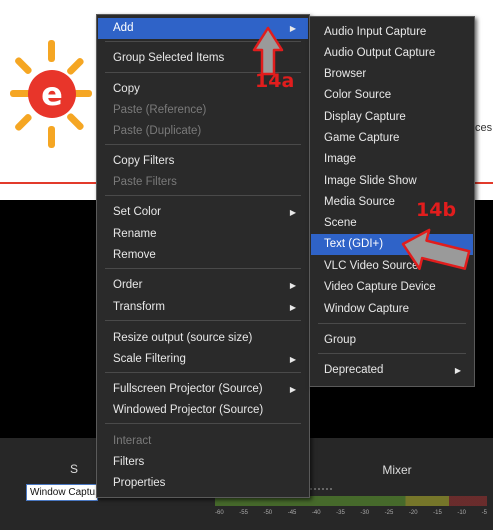 The image size is (493, 530). Describe the element at coordinates (183, 338) in the screenshot. I see `menu-item-label: Resize output (source size)` at that location.